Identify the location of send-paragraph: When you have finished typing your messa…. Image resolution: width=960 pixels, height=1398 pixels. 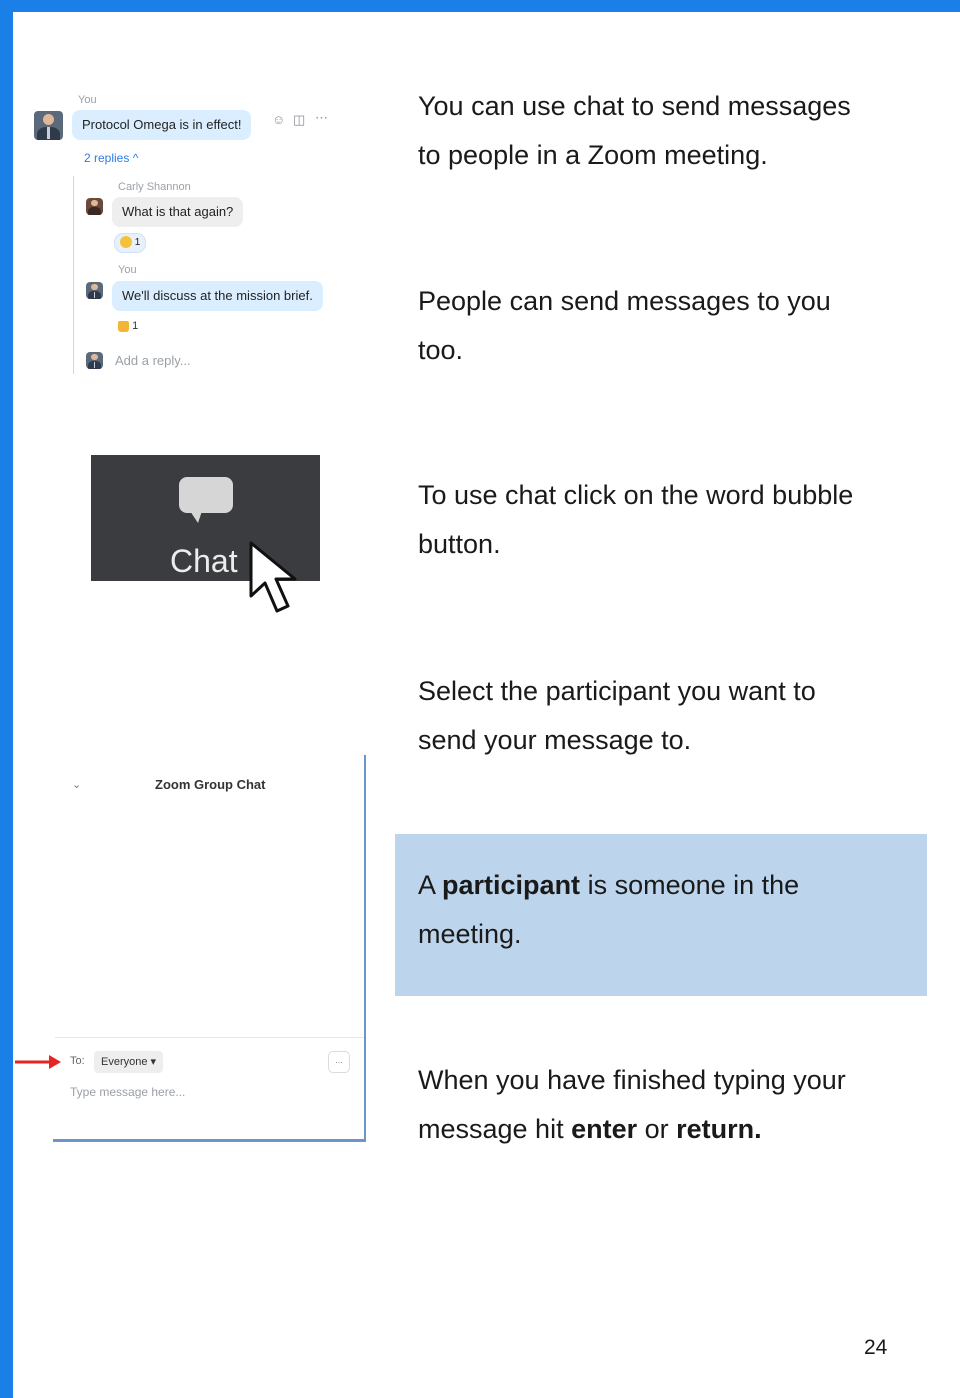
(668, 1105).